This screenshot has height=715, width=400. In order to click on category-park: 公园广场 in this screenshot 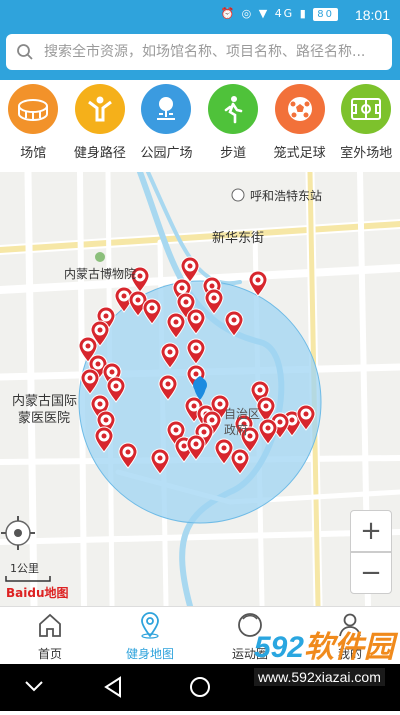, I will do `click(166, 126)`.